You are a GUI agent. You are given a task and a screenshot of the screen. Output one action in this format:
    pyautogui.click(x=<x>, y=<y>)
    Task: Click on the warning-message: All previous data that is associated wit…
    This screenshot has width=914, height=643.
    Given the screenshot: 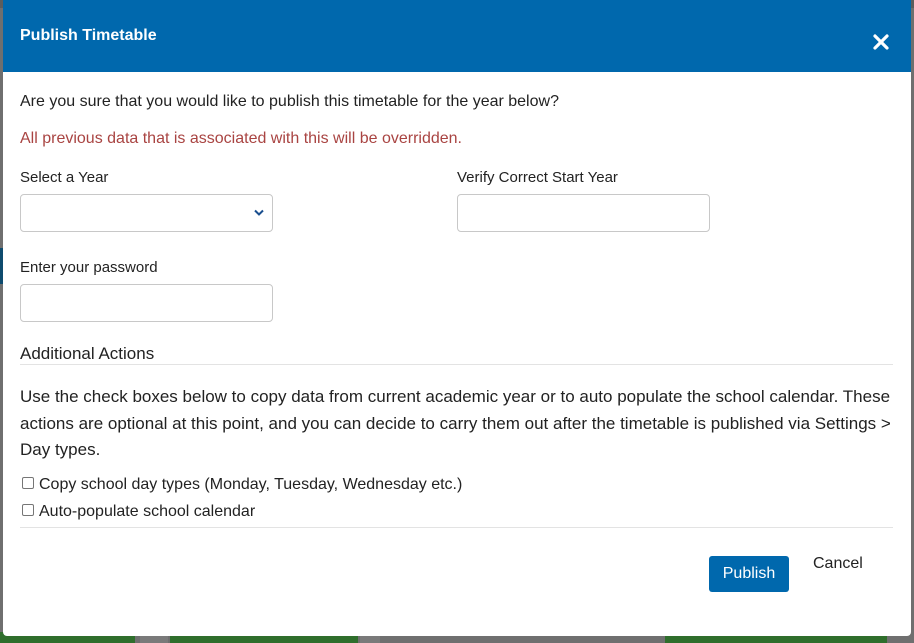 What is the action you would take?
    pyautogui.click(x=241, y=138)
    